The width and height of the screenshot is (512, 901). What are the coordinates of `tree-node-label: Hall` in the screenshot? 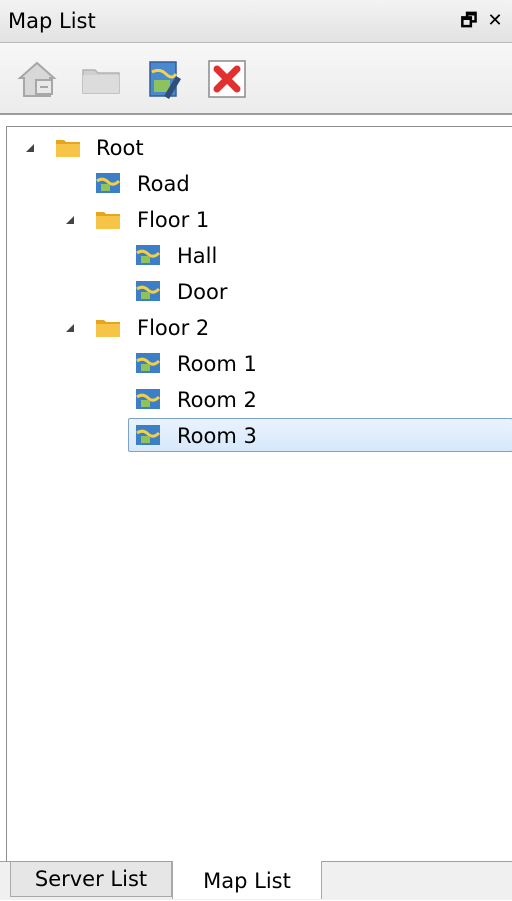 It's located at (197, 256).